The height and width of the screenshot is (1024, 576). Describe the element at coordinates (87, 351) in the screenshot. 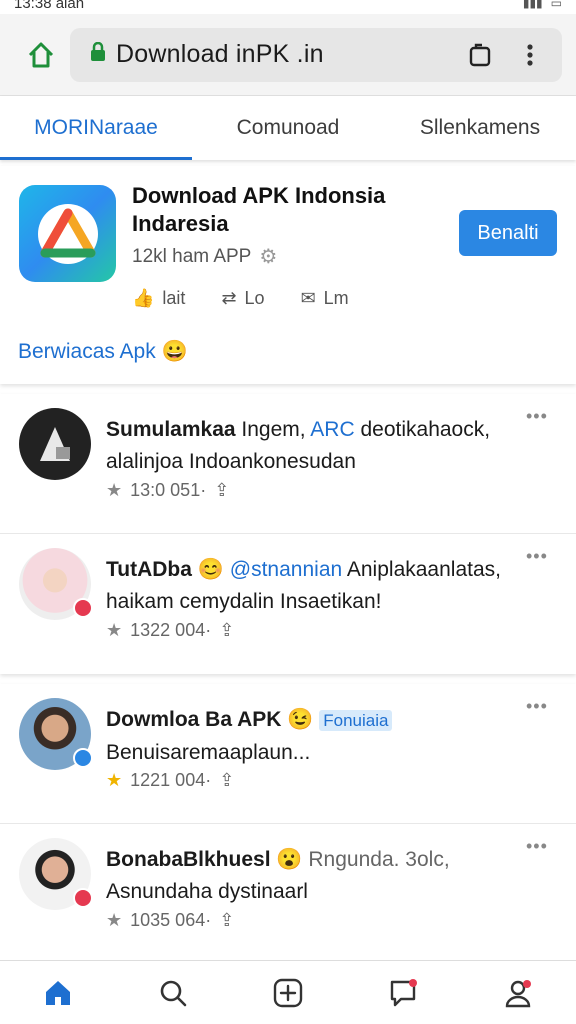

I see `app-link-text: Berwiacas Apk` at that location.